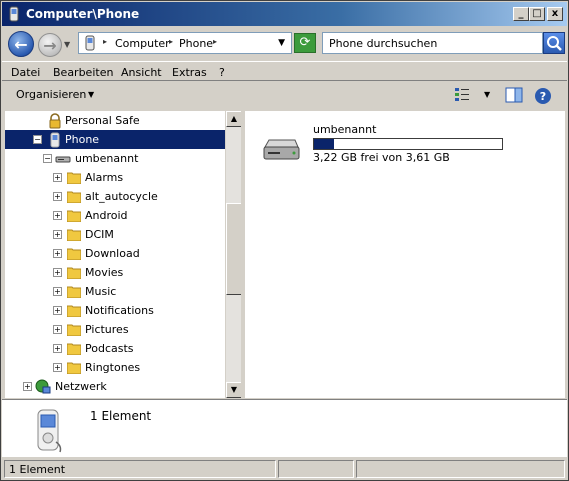 This screenshot has width=569, height=481. I want to click on tree-item-label: Movies, so click(104, 272).